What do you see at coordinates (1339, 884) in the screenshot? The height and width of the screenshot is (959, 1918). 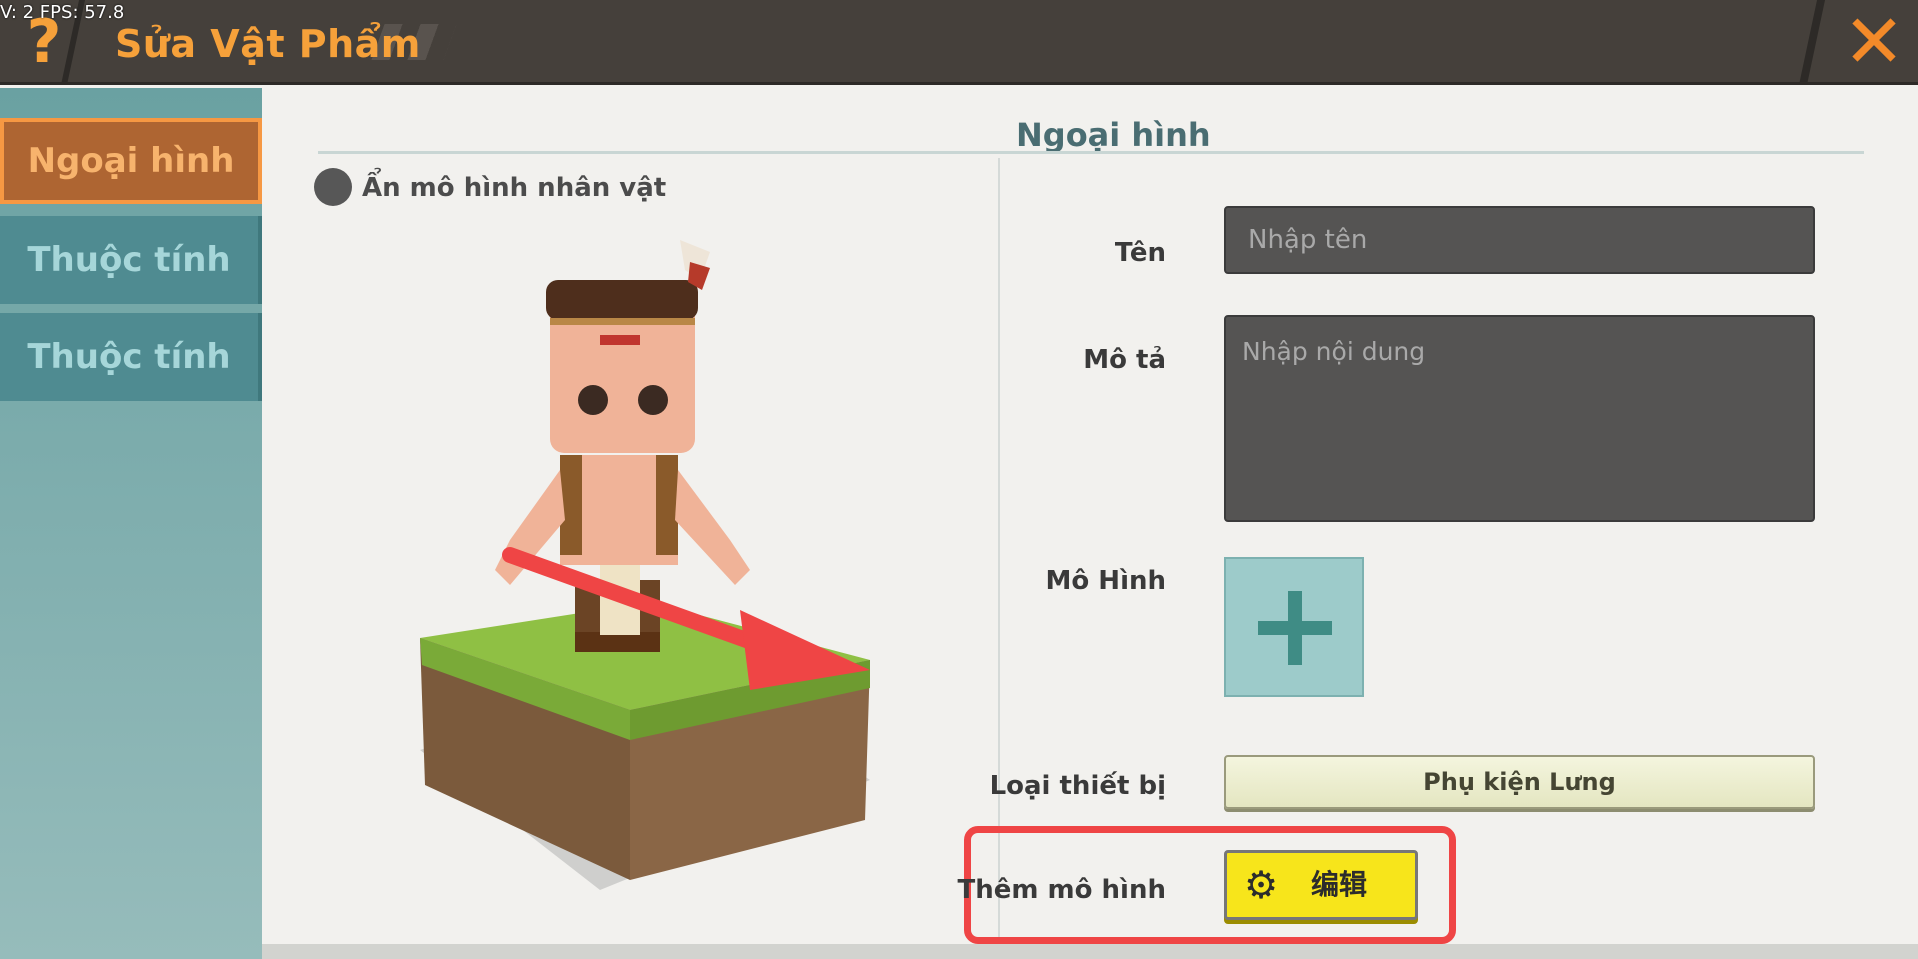 I see `edit-button-label: 编辑` at bounding box center [1339, 884].